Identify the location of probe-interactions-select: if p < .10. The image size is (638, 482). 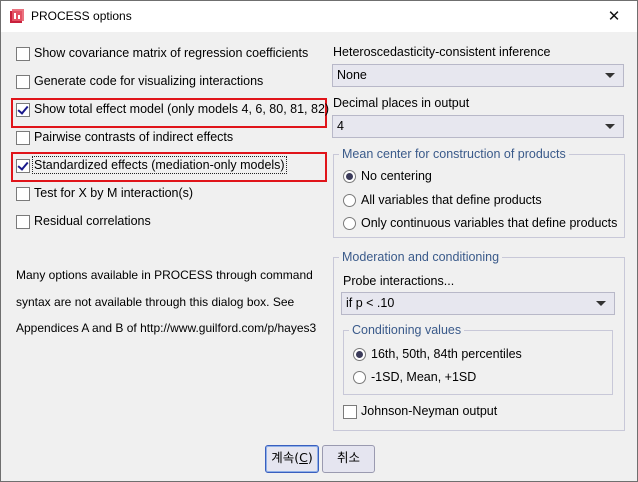
(478, 303).